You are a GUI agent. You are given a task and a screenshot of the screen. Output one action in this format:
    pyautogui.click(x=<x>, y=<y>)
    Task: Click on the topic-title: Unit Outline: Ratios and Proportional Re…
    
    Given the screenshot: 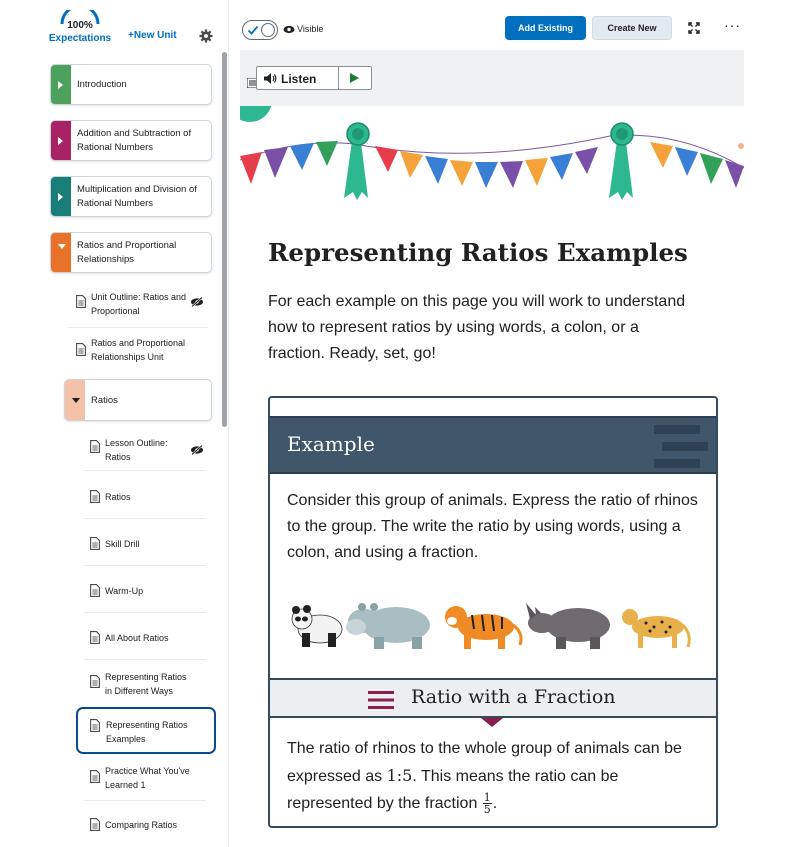 What is the action you would take?
    pyautogui.click(x=139, y=304)
    